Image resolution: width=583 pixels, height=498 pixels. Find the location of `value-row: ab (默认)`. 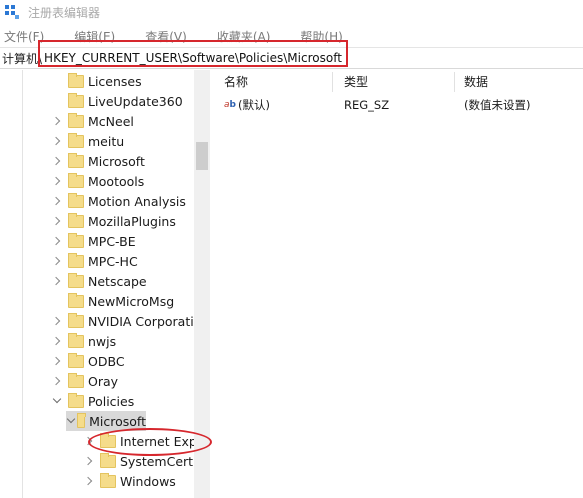

value-row: ab (默认) is located at coordinates (247, 105).